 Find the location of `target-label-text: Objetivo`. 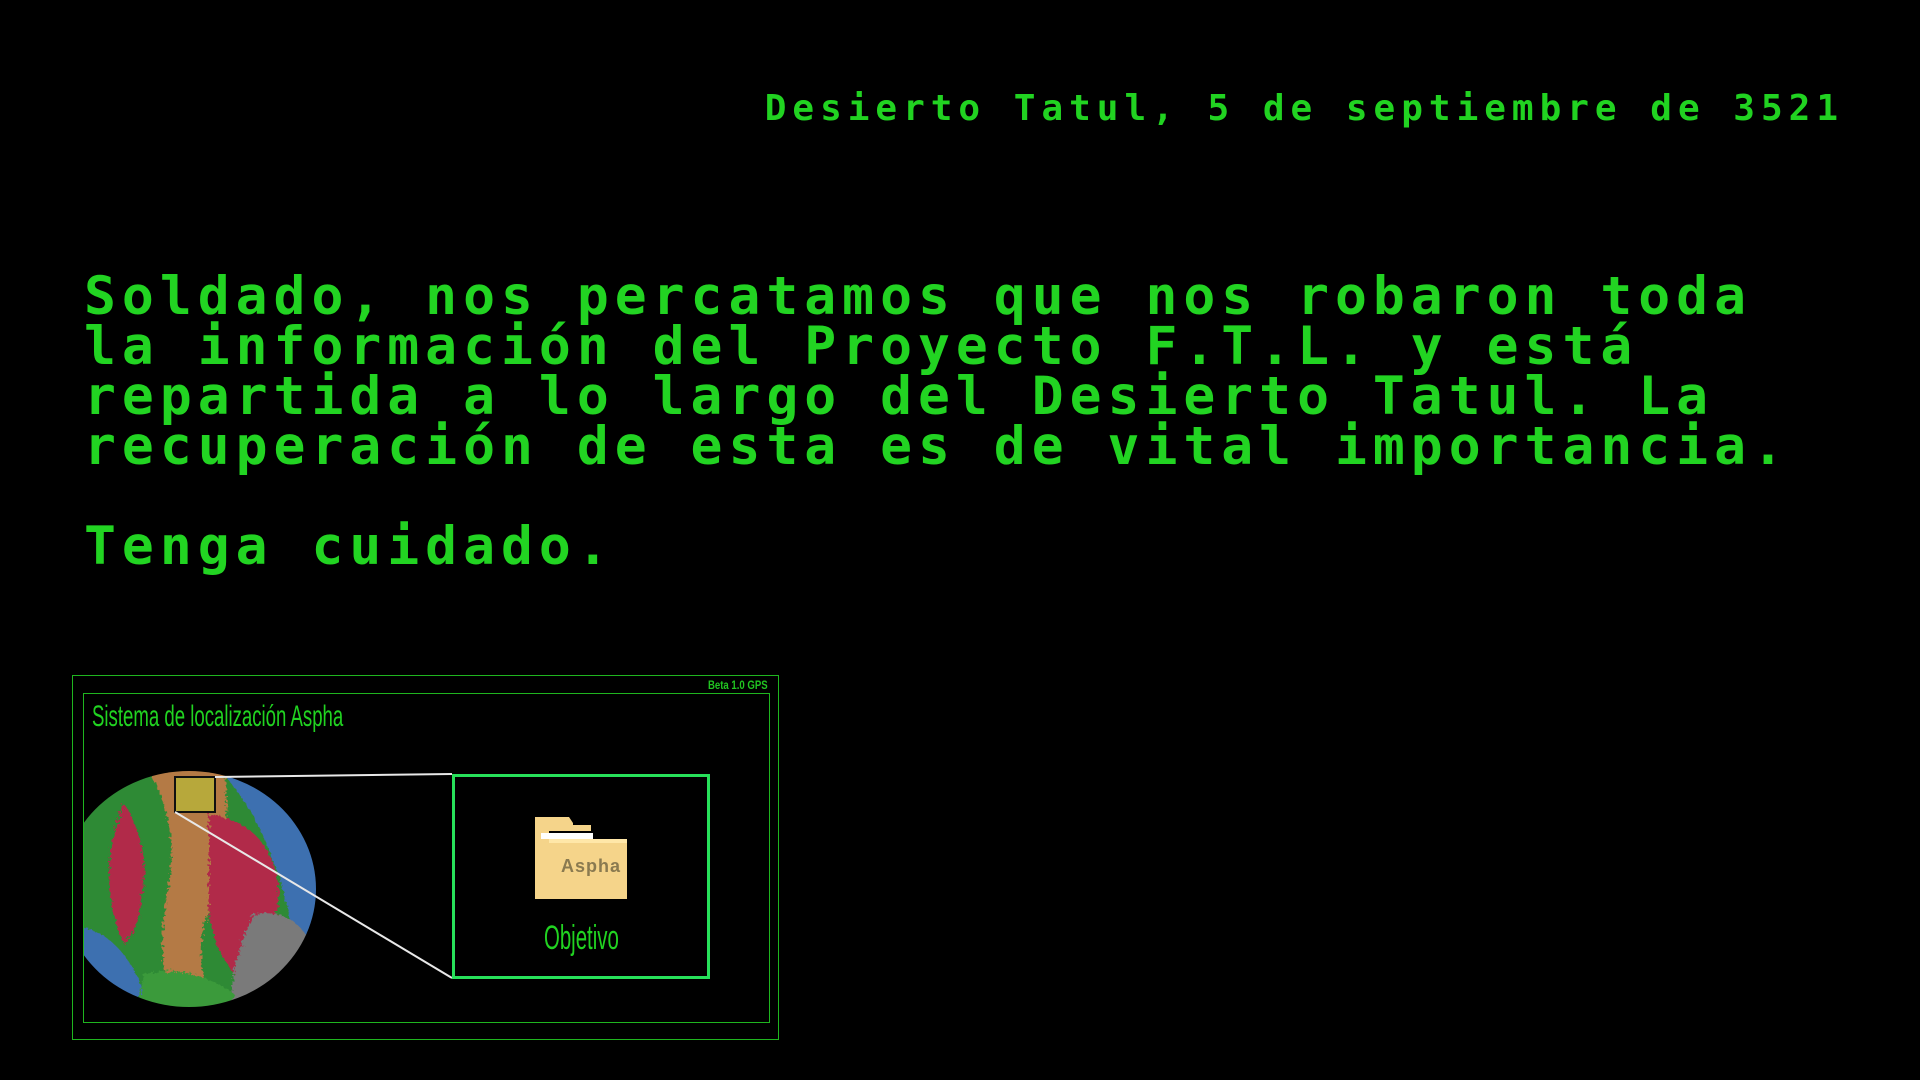

target-label-text: Objetivo is located at coordinates (581, 938).